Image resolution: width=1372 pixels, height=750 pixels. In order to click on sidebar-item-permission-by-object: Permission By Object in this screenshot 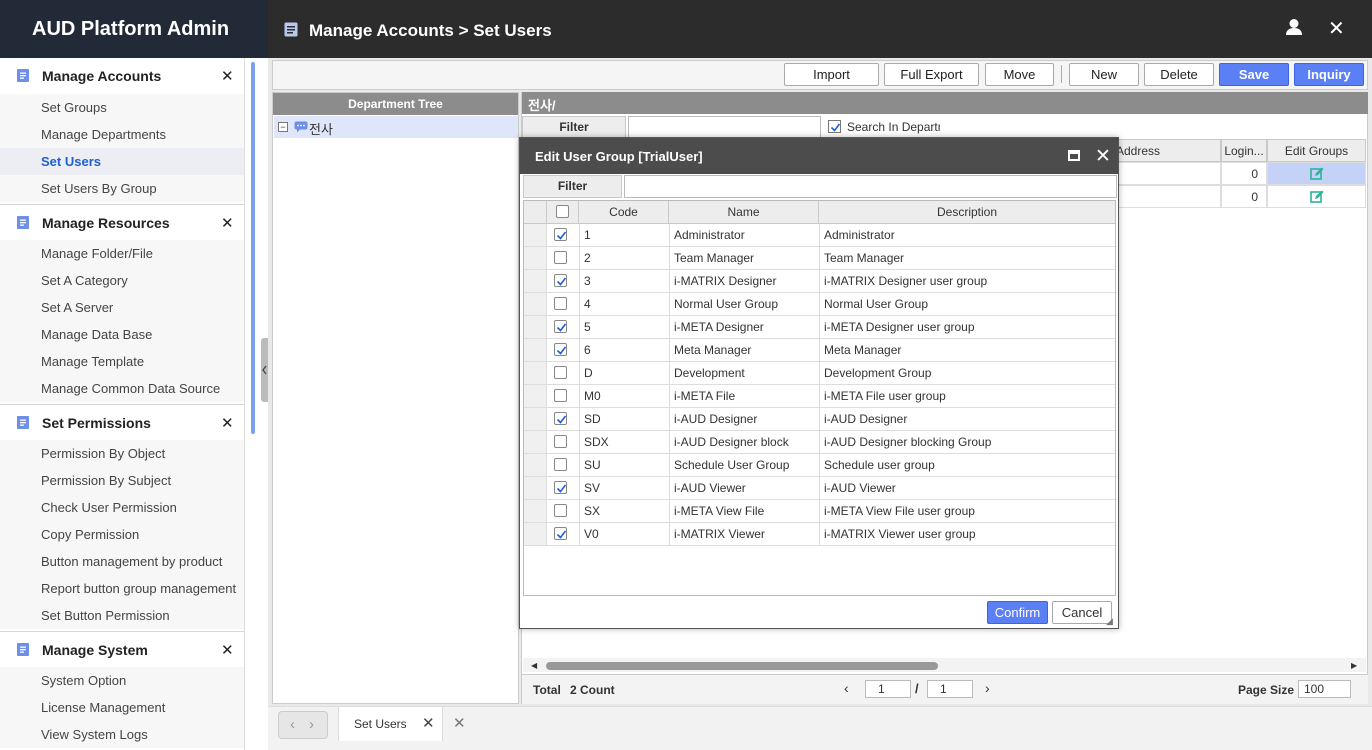, I will do `click(122, 453)`.